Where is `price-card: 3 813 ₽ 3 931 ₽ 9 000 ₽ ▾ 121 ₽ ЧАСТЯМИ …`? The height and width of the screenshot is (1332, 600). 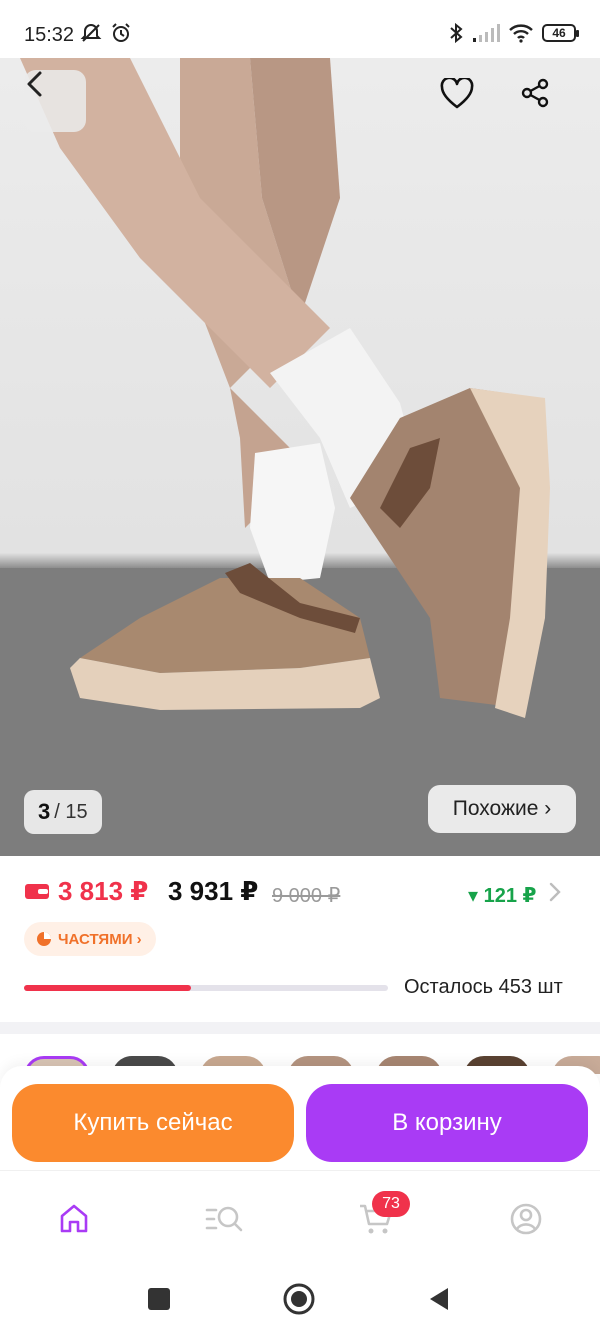 price-card: 3 813 ₽ 3 931 ₽ 9 000 ₽ ▾ 121 ₽ ЧАСТЯМИ … is located at coordinates (300, 939).